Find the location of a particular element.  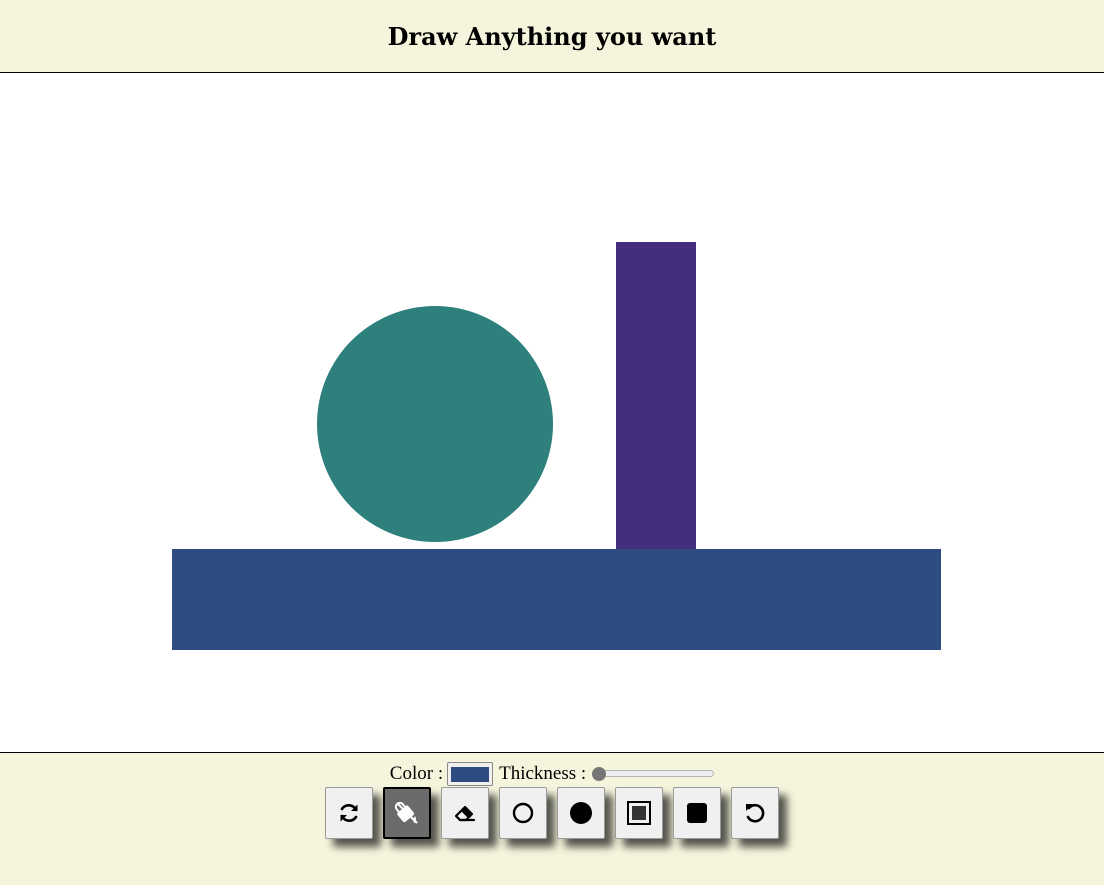

controls-row: Color : Thickness : is located at coordinates (552, 774).